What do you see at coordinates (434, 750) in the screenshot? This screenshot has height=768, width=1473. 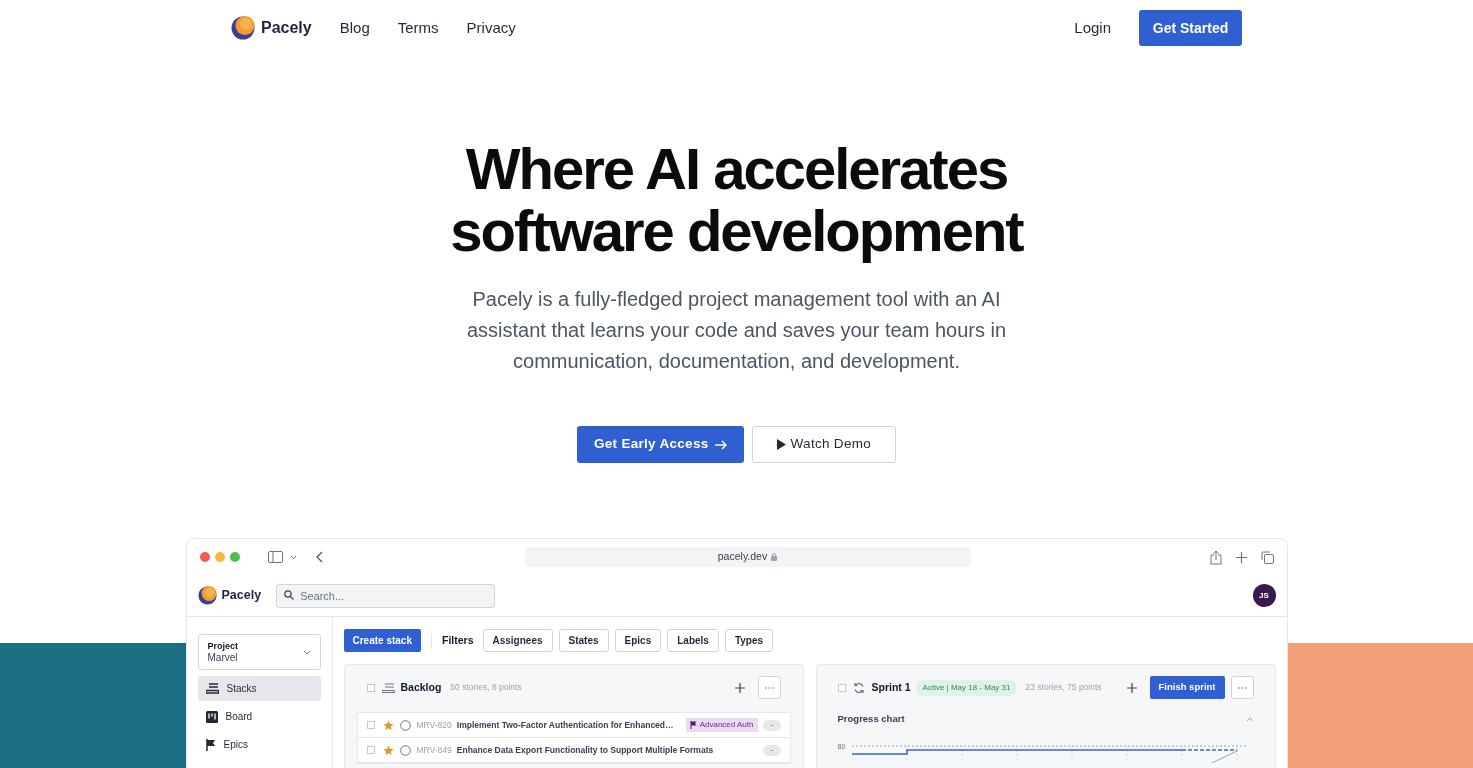 I see `story-id: MRV-849` at bounding box center [434, 750].